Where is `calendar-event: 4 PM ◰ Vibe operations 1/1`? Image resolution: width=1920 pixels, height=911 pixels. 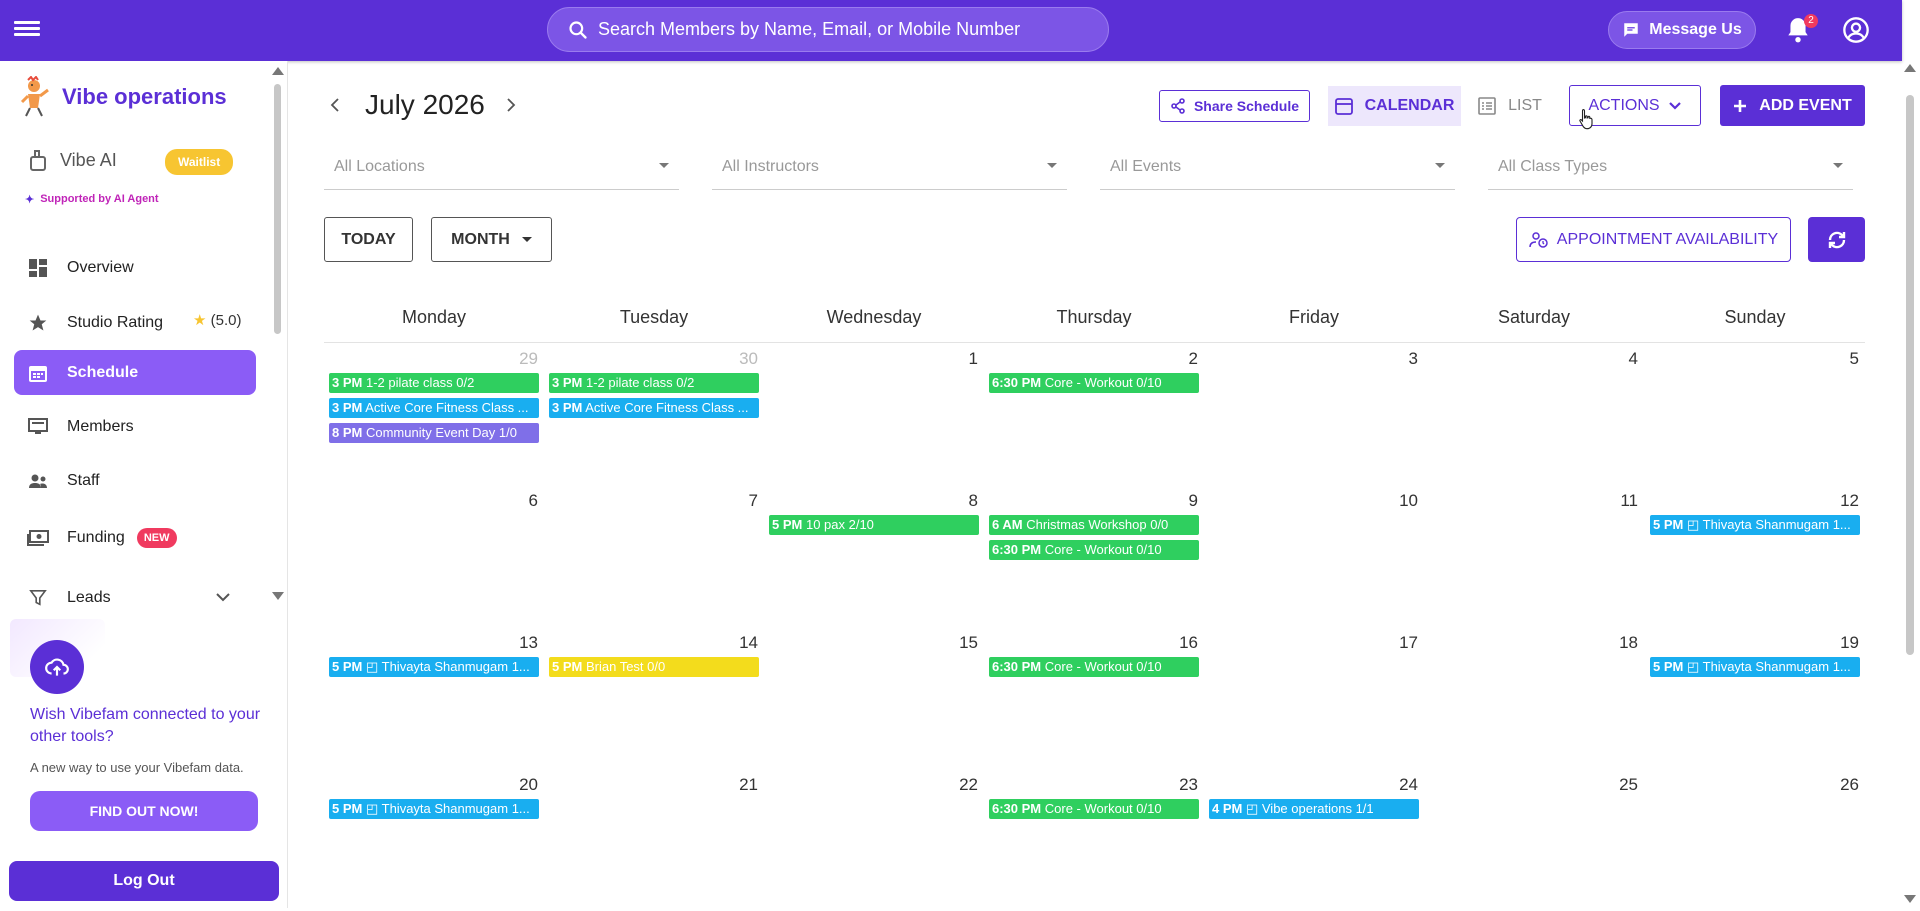 calendar-event: 4 PM ◰ Vibe operations 1/1 is located at coordinates (1314, 809).